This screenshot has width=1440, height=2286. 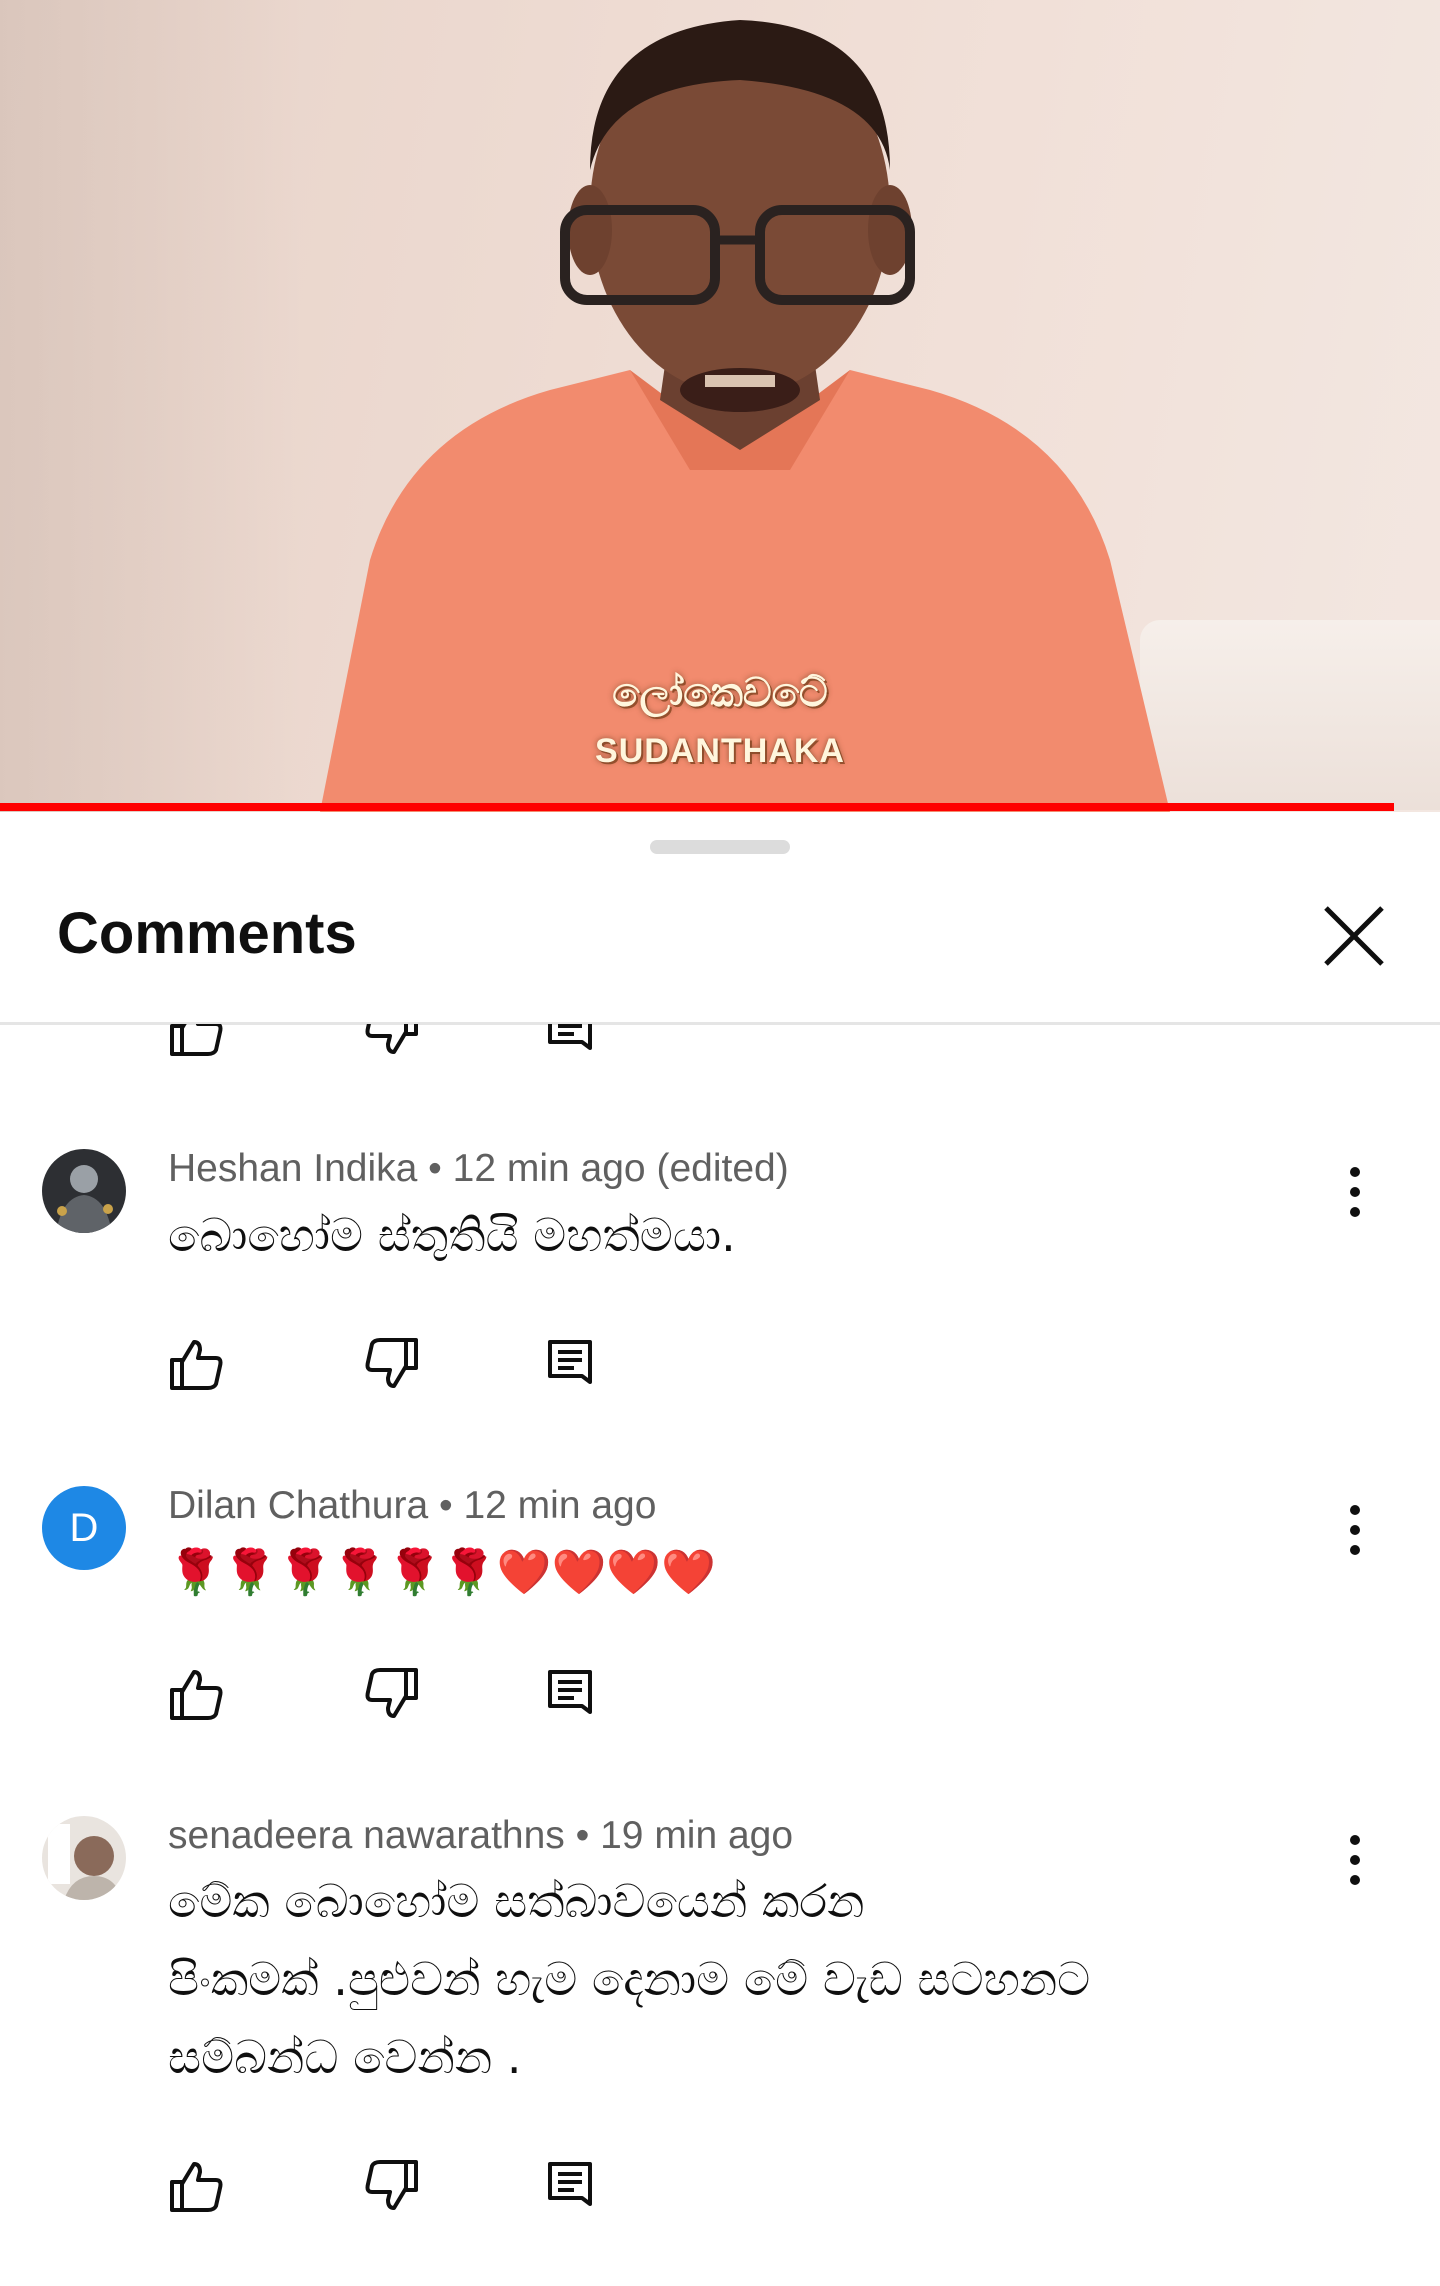 I want to click on previous-comment-actions, so click(x=388, y=1044).